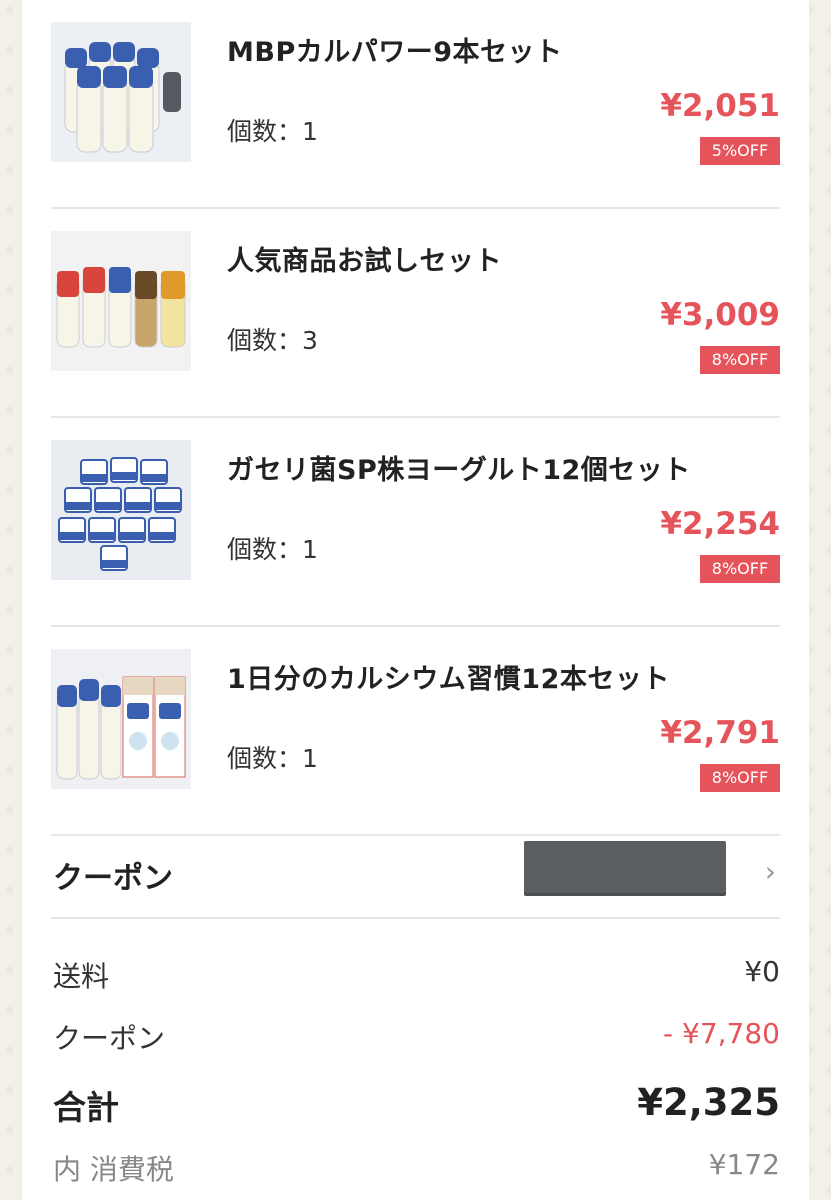  Describe the element at coordinates (113, 878) in the screenshot. I see `coupon-label: クーポン` at that location.